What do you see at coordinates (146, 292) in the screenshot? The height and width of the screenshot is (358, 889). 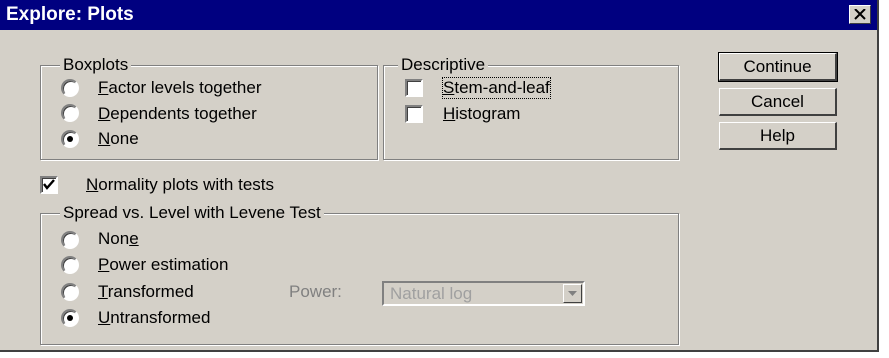 I see `transformed-label: Transformed` at bounding box center [146, 292].